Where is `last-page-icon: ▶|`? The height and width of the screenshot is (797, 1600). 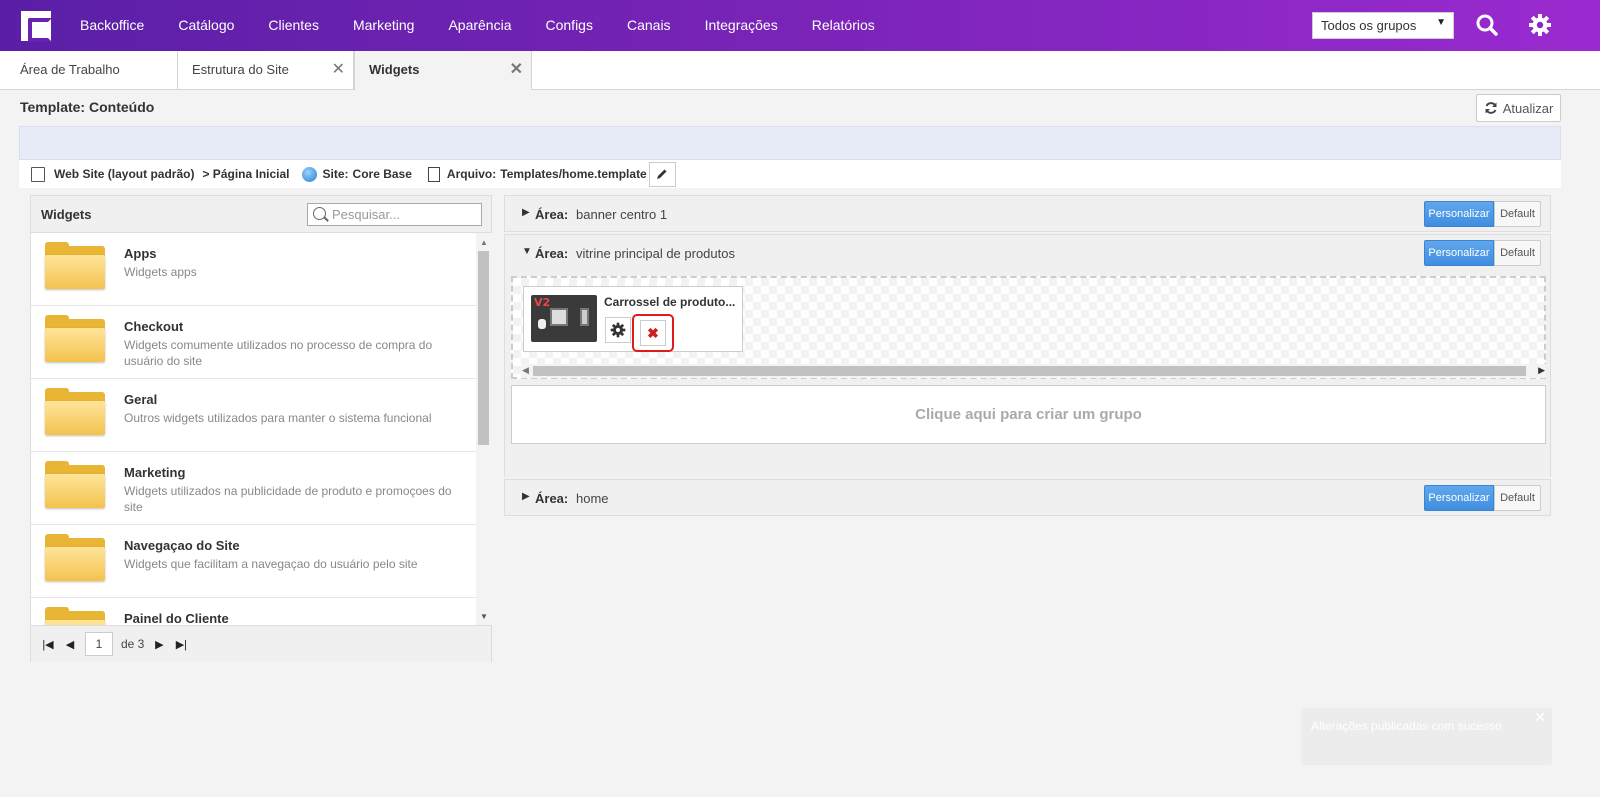
last-page-icon: ▶| is located at coordinates (181, 644).